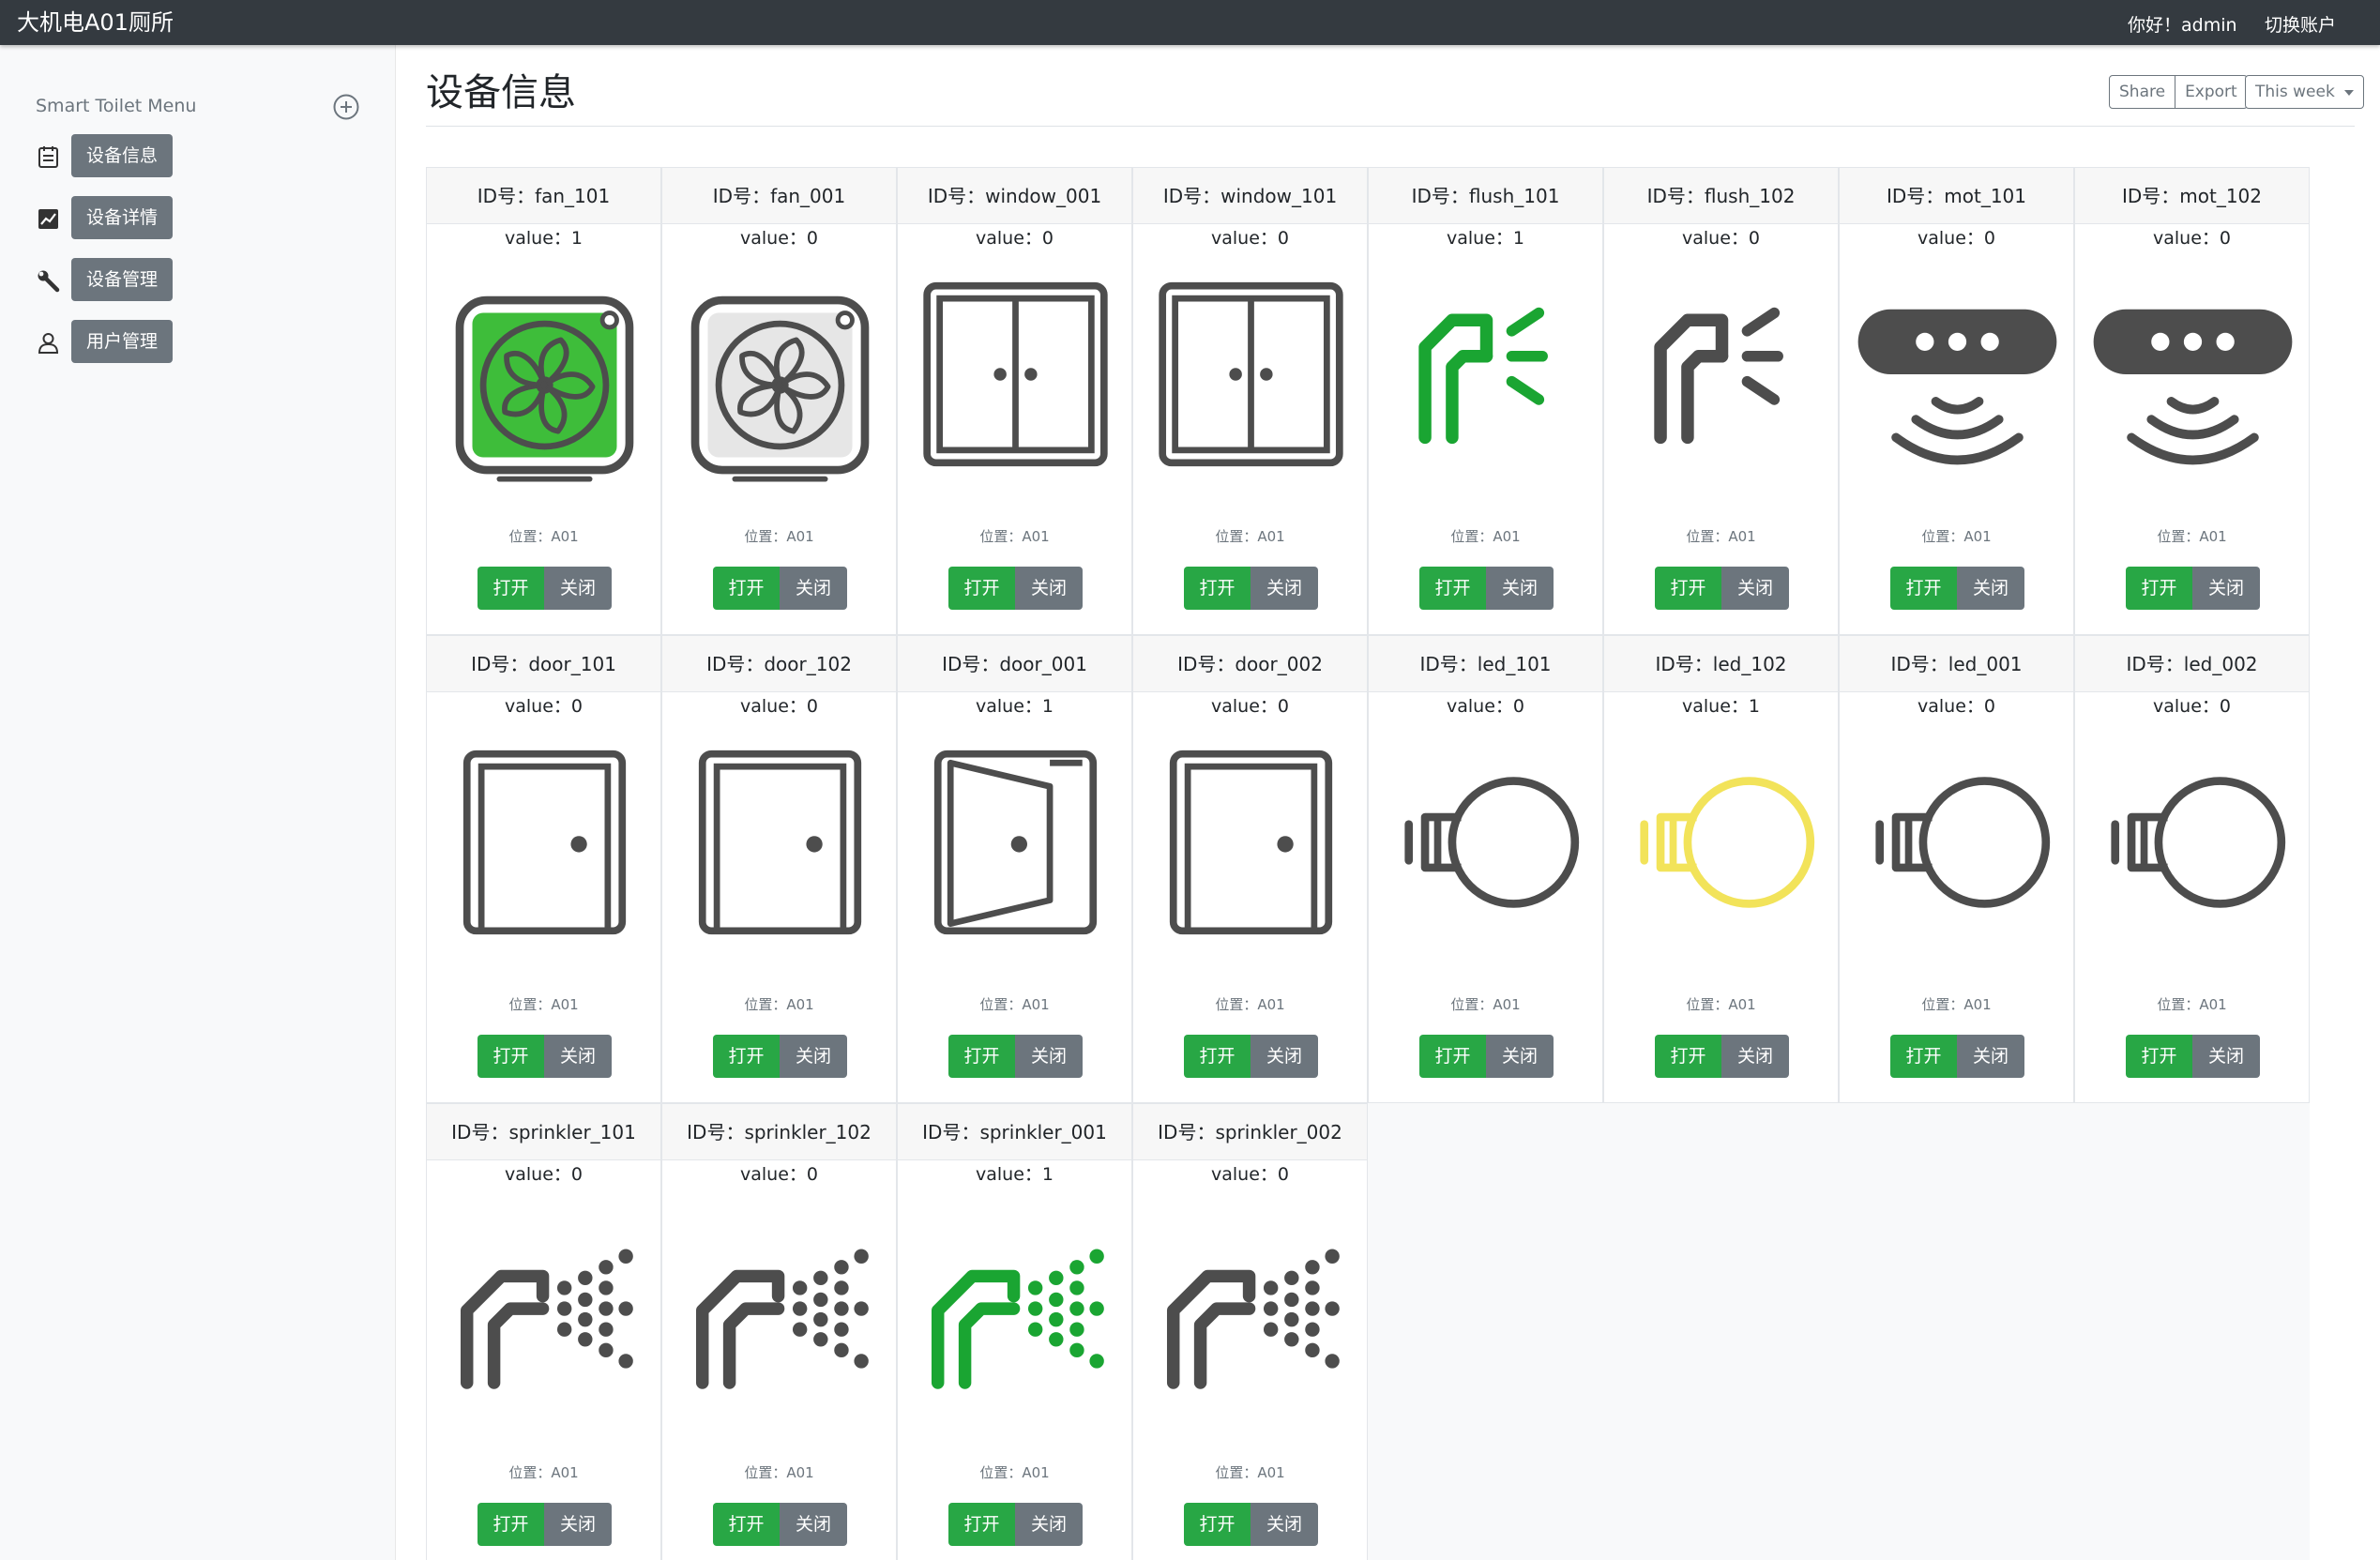  Describe the element at coordinates (2192, 196) in the screenshot. I see `device-id: ID号：mot_102` at that location.